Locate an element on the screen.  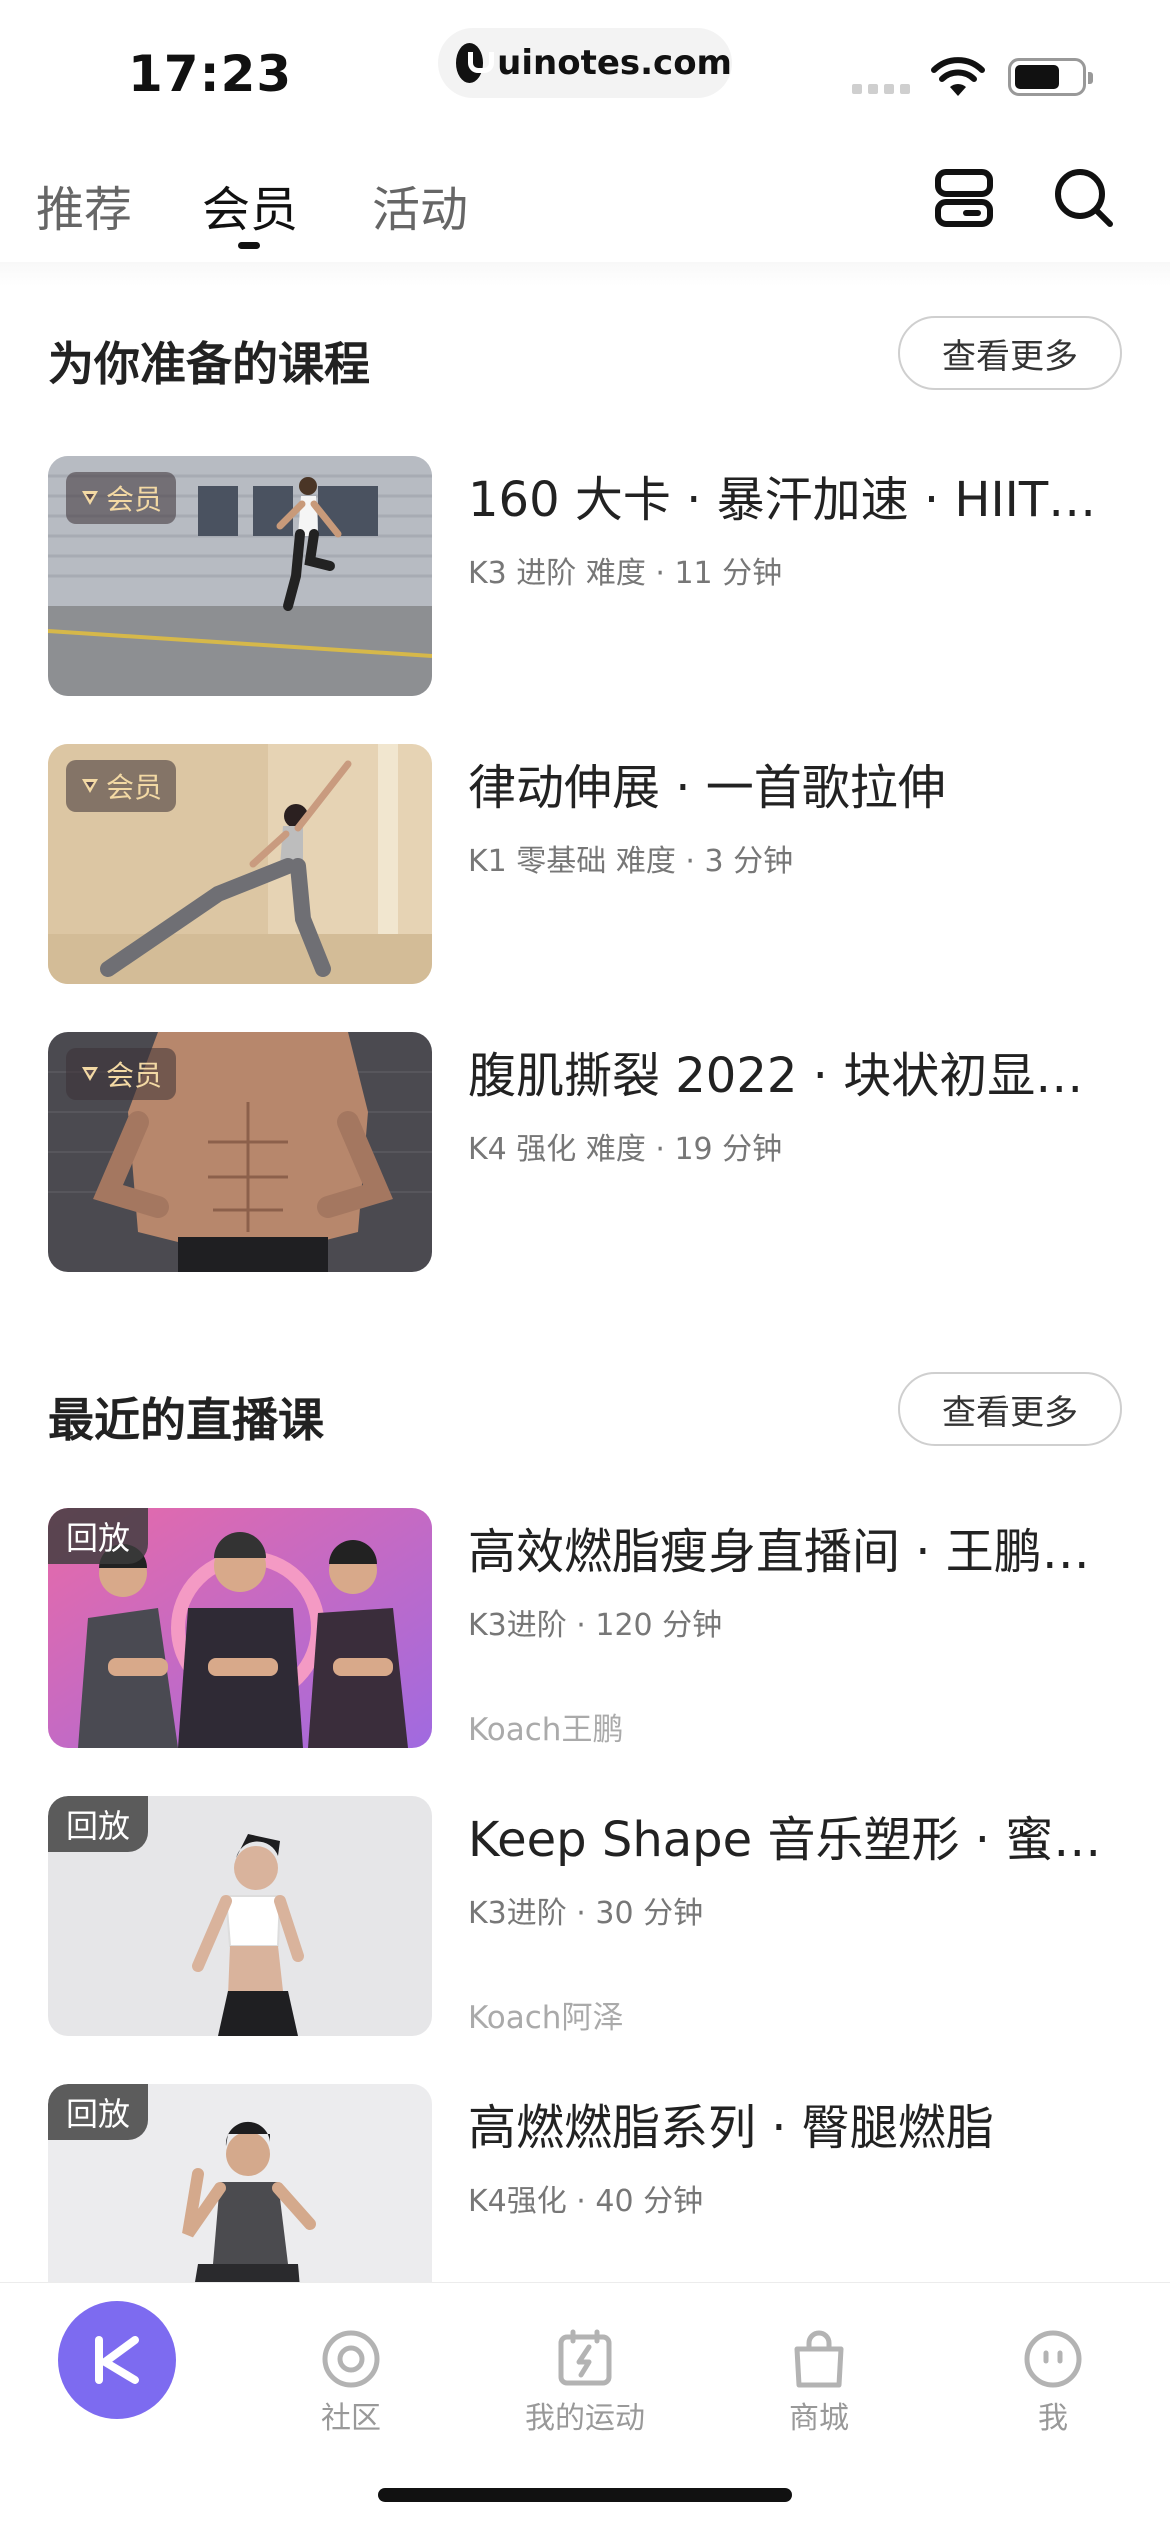
nav-profile: 我 is located at coordinates (1053, 2383).